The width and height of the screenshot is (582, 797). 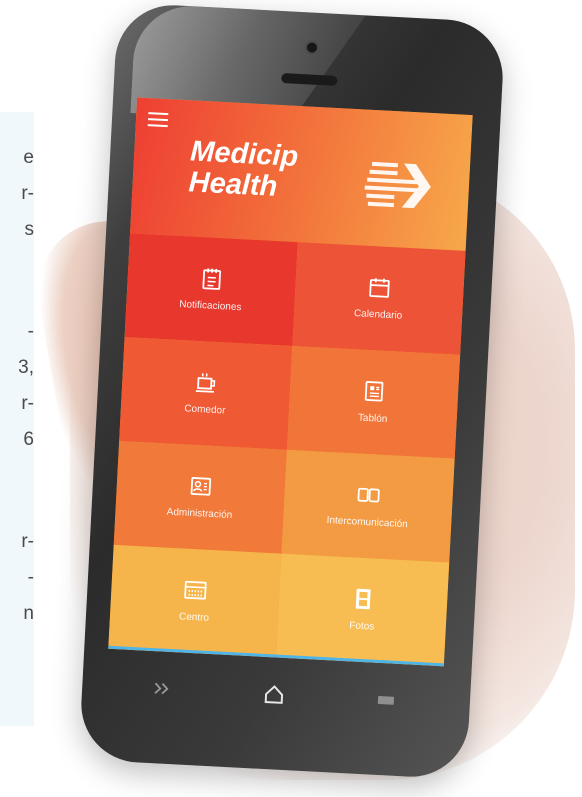 I want to click on tile-centro: Centro, so click(x=195, y=601).